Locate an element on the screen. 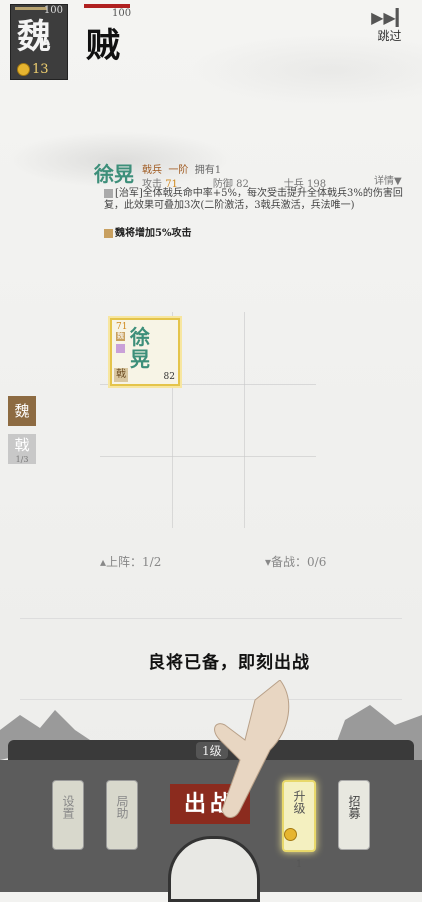 This screenshot has width=422, height=902. fast-forward-icon: ▶▶▎ is located at coordinates (389, 17).